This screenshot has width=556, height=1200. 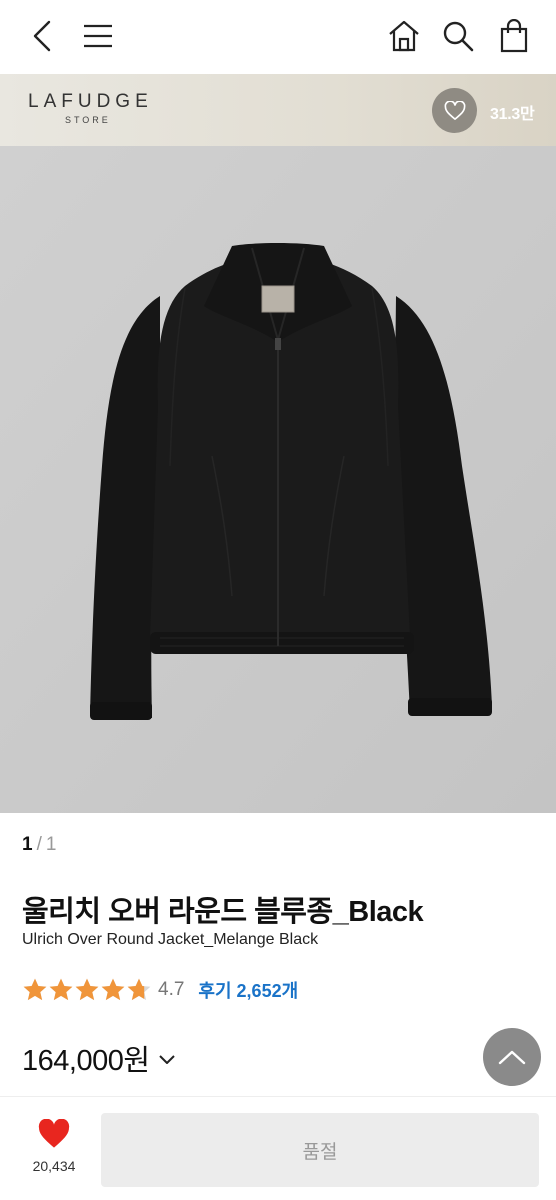 What do you see at coordinates (320, 1150) in the screenshot?
I see `sold-out-button: 품절` at bounding box center [320, 1150].